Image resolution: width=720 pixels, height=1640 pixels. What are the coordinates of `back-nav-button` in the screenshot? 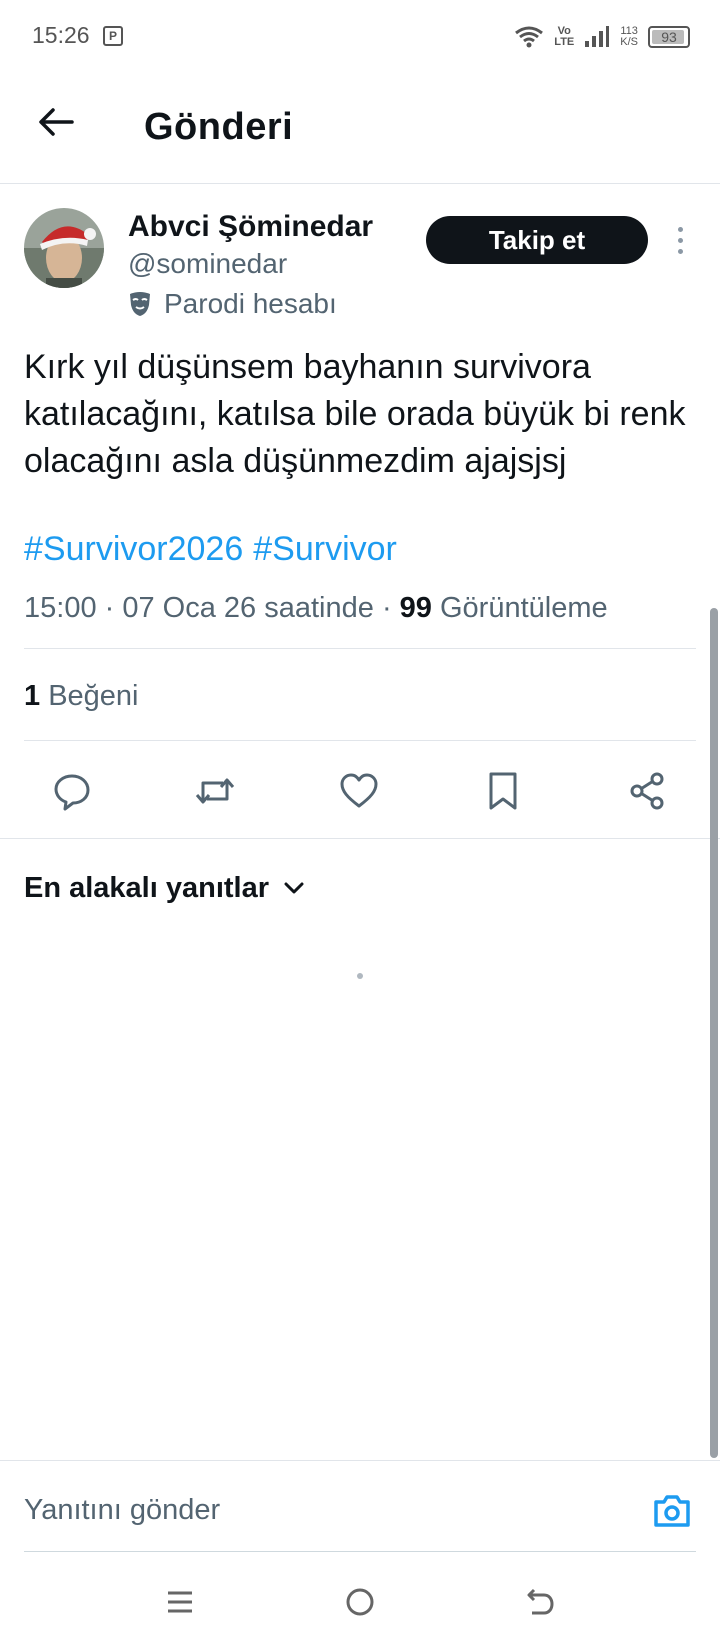 It's located at (540, 1602).